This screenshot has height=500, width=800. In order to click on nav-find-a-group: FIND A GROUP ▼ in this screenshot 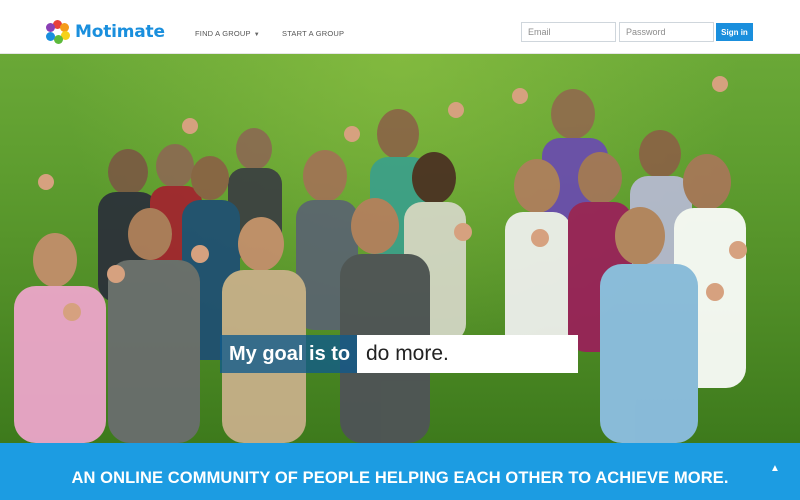, I will do `click(227, 33)`.